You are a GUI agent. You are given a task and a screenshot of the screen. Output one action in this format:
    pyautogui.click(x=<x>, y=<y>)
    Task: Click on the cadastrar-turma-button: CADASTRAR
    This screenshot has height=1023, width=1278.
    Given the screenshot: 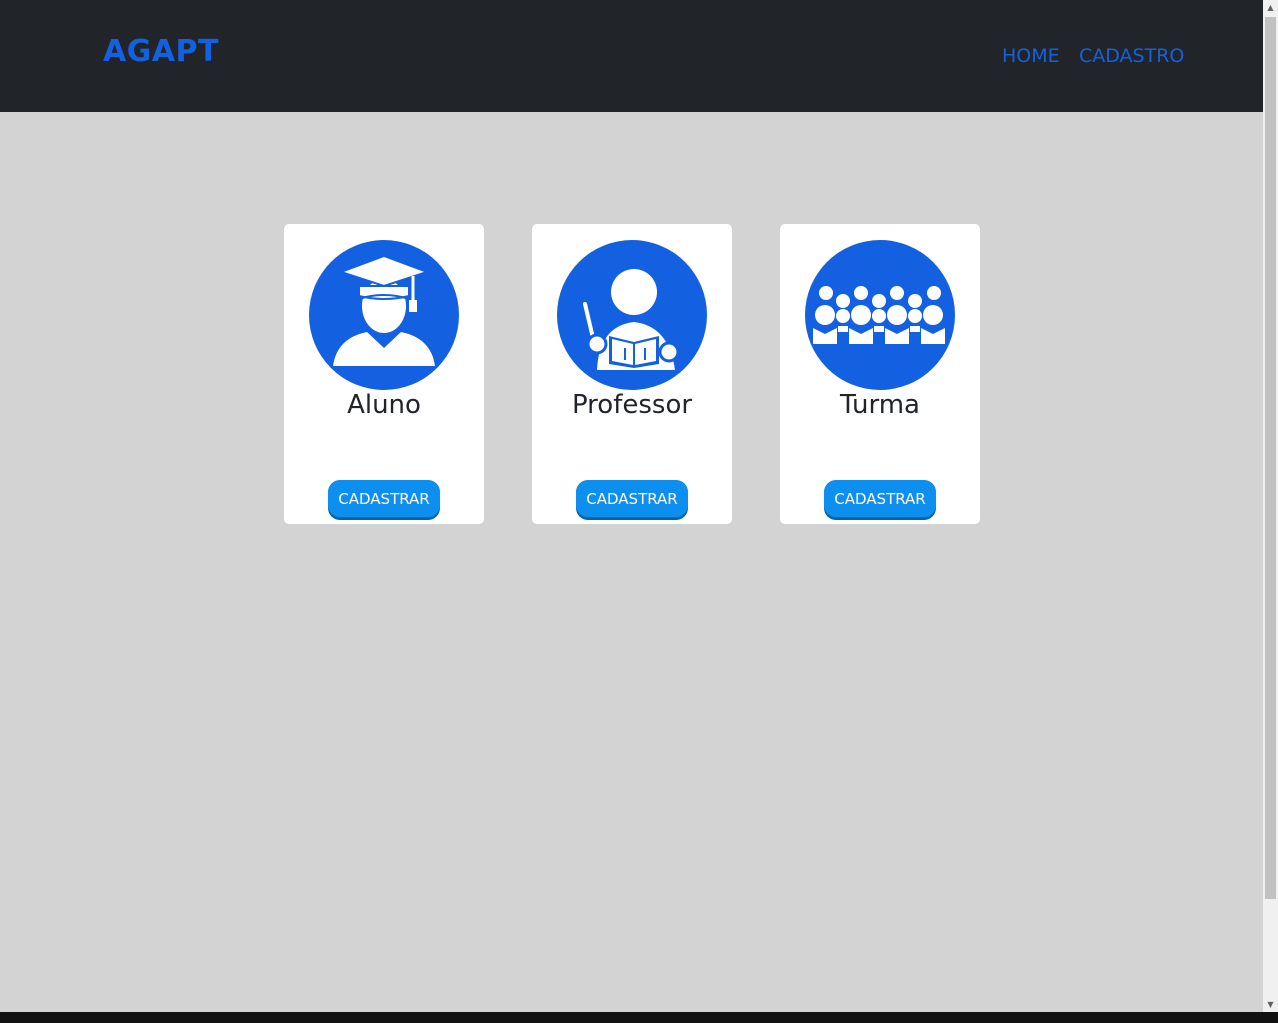 What is the action you would take?
    pyautogui.click(x=880, y=499)
    